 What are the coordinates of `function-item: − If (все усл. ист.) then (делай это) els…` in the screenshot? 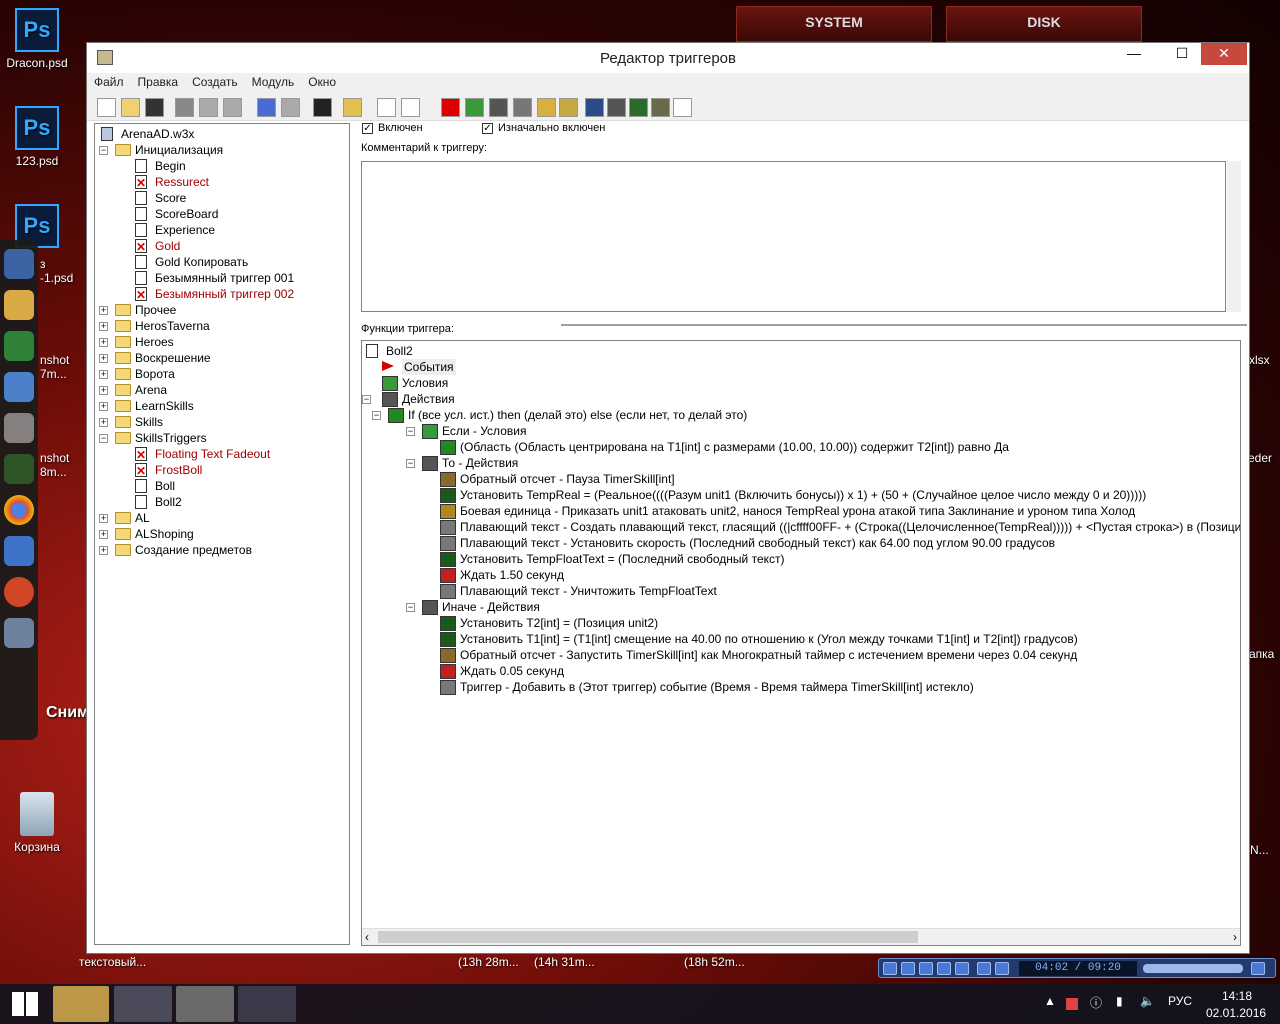 It's located at (801, 415).